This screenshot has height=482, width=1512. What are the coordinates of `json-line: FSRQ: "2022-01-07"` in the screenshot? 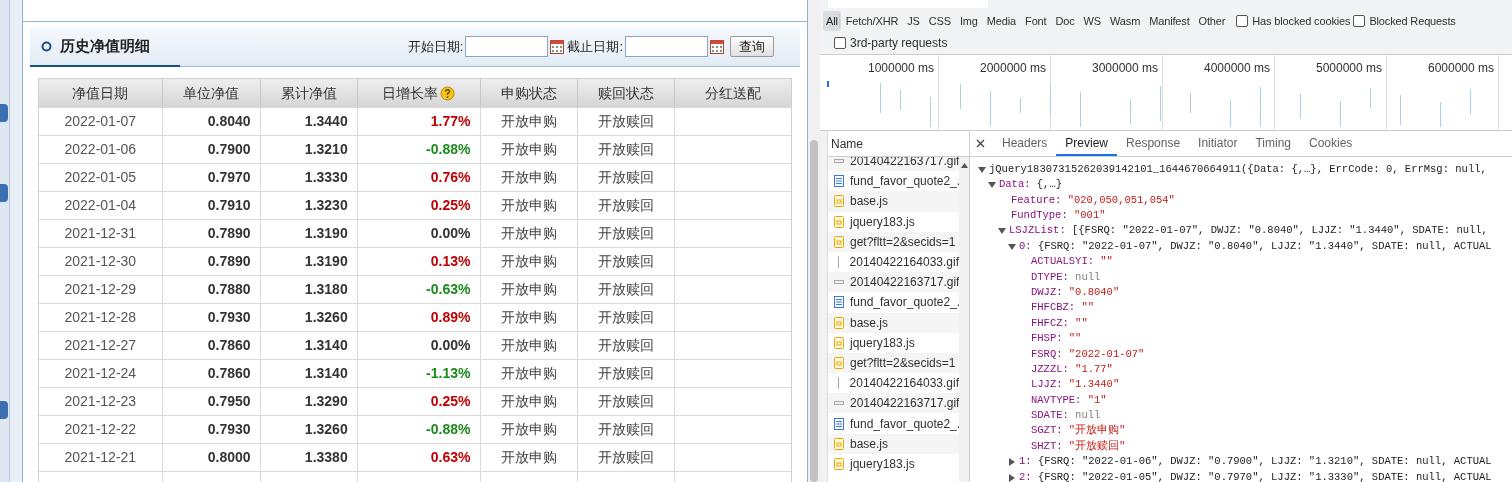 It's located at (1088, 354).